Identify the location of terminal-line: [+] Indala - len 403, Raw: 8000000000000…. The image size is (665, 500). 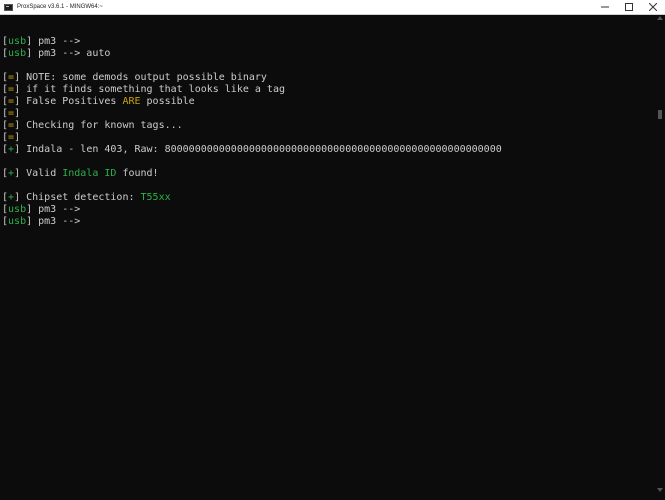
(327, 150).